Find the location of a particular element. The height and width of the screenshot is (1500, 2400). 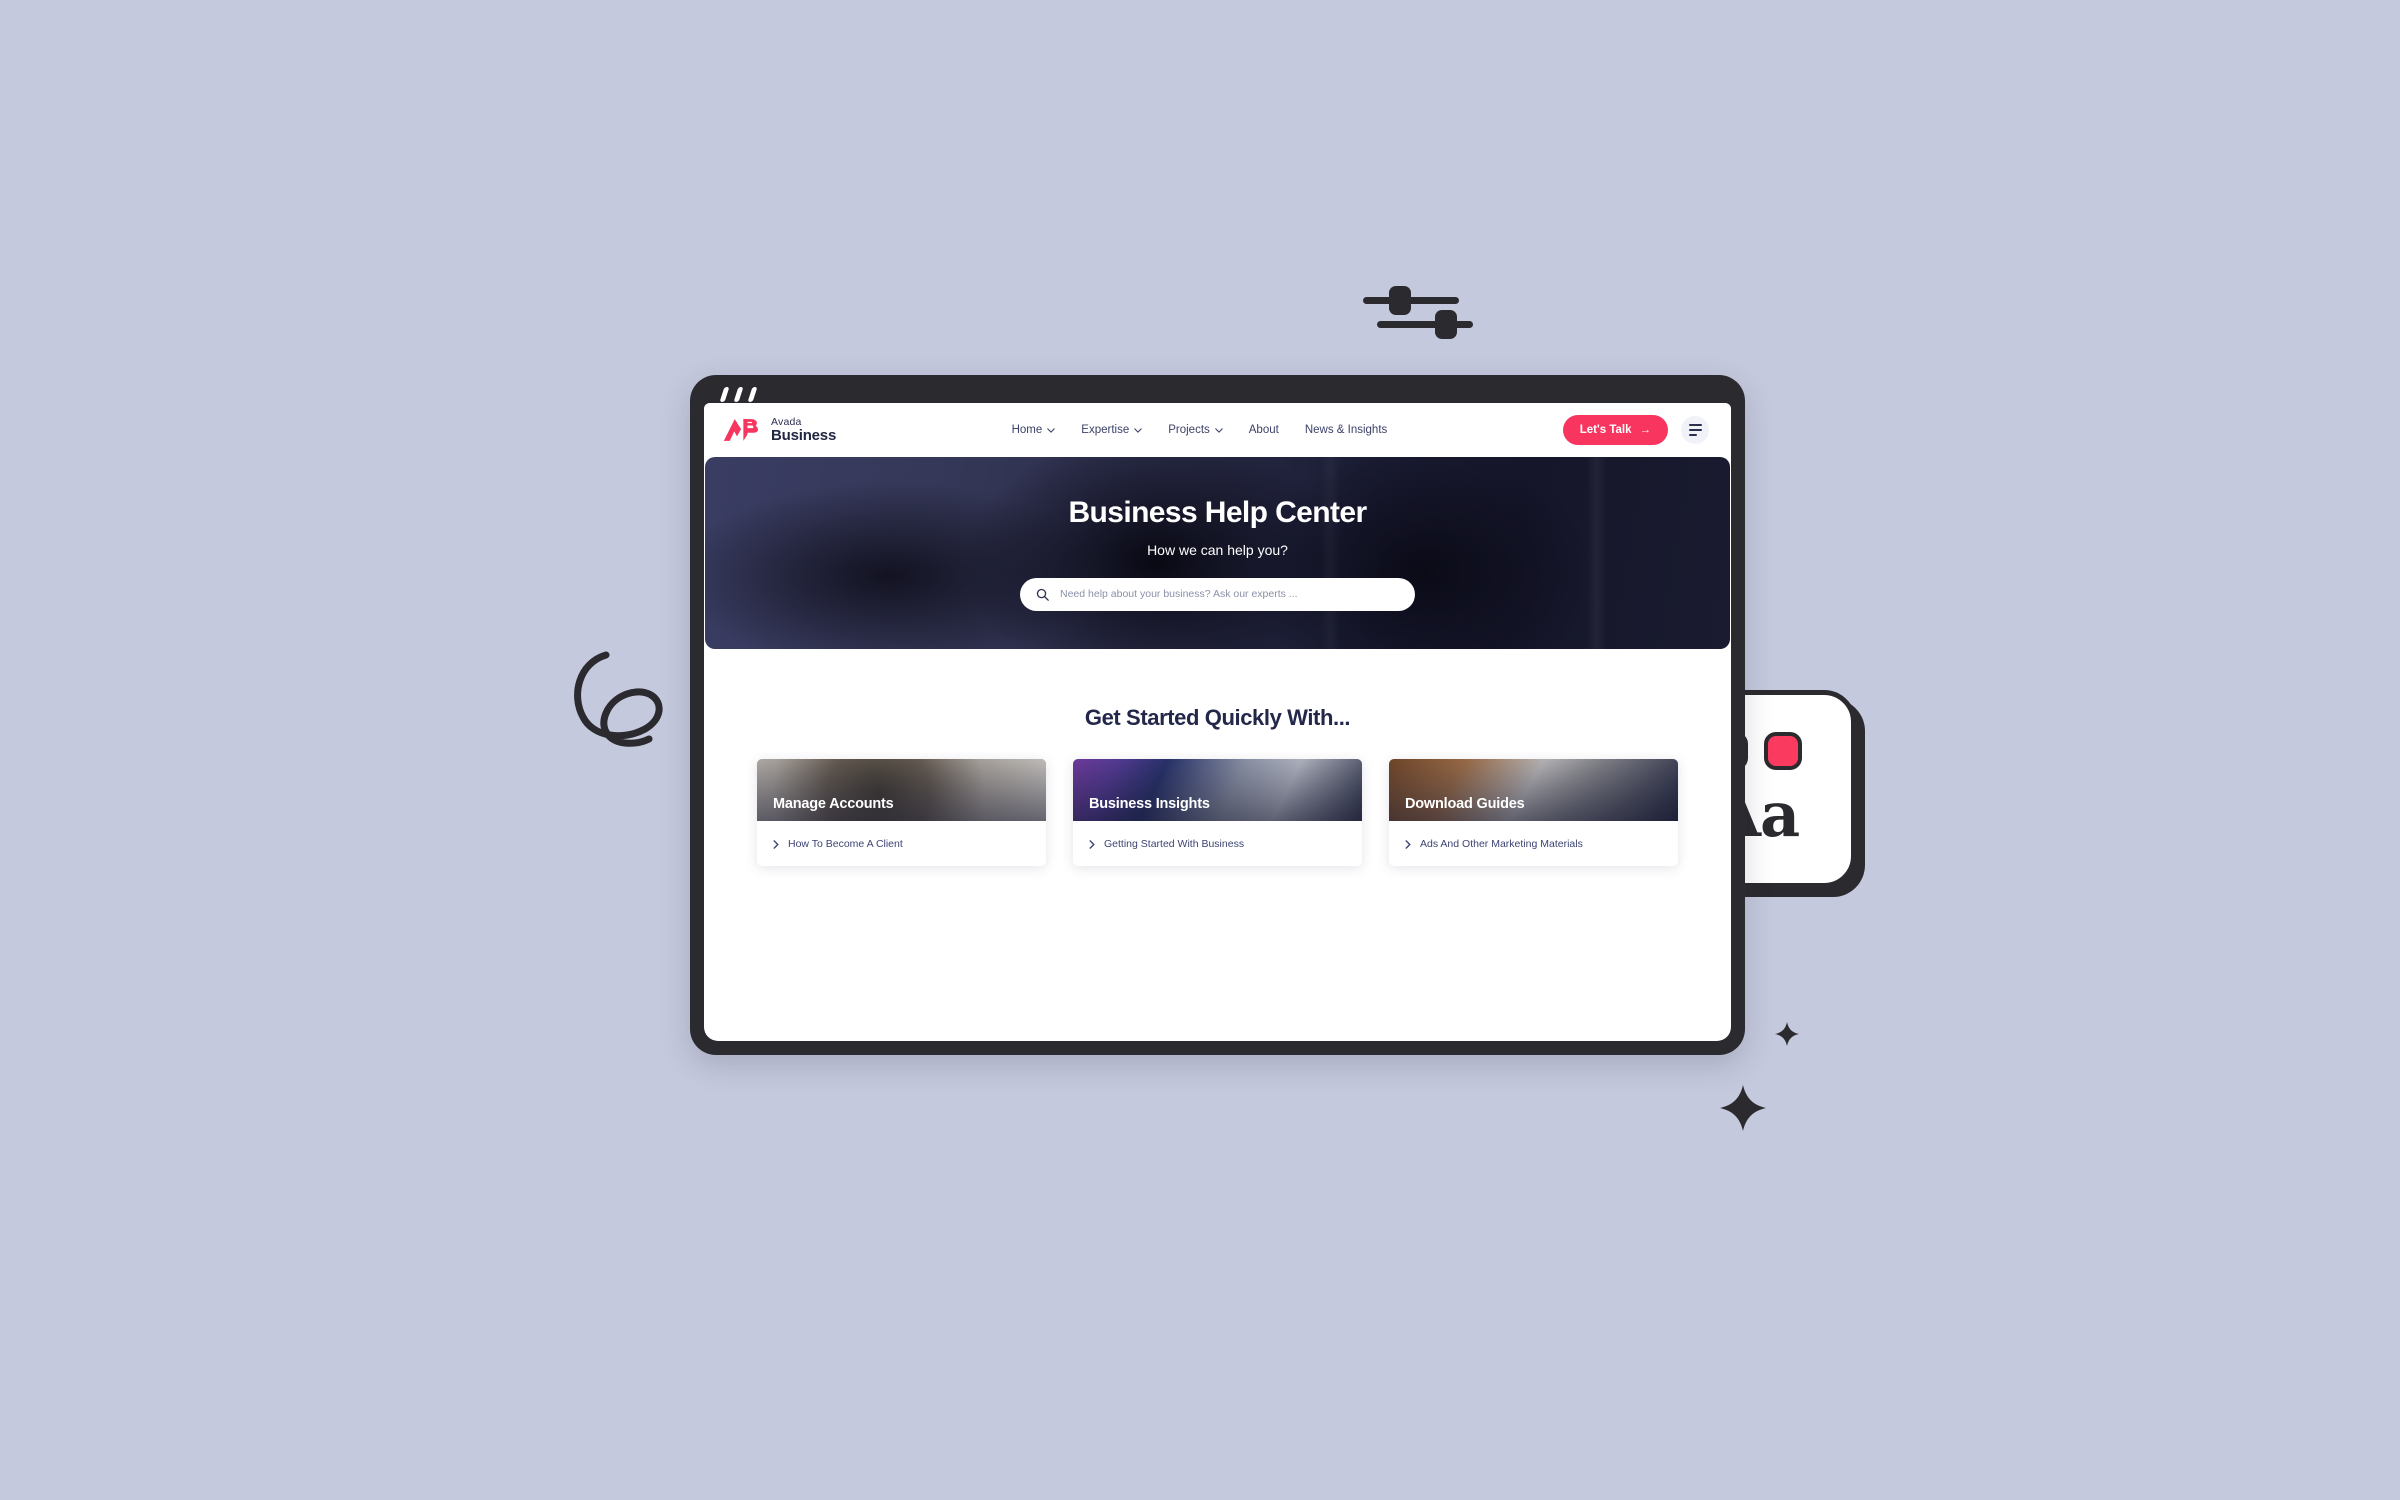

search-input is located at coordinates (1229, 594).